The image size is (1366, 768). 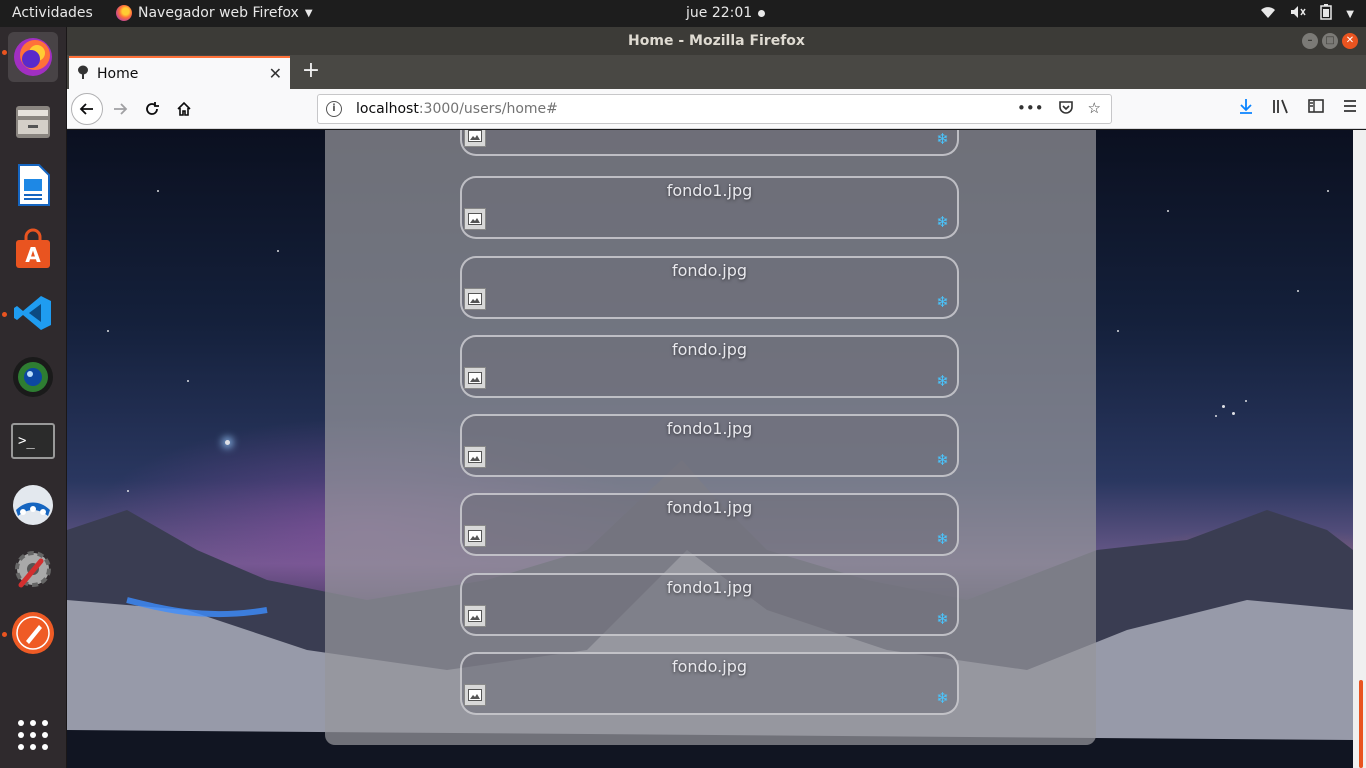 I want to click on dock-writer, so click(x=33, y=185).